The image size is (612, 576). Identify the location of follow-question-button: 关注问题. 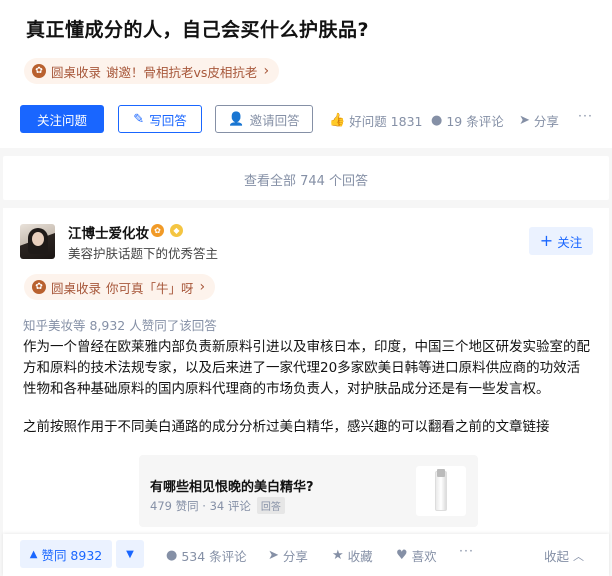
(62, 119).